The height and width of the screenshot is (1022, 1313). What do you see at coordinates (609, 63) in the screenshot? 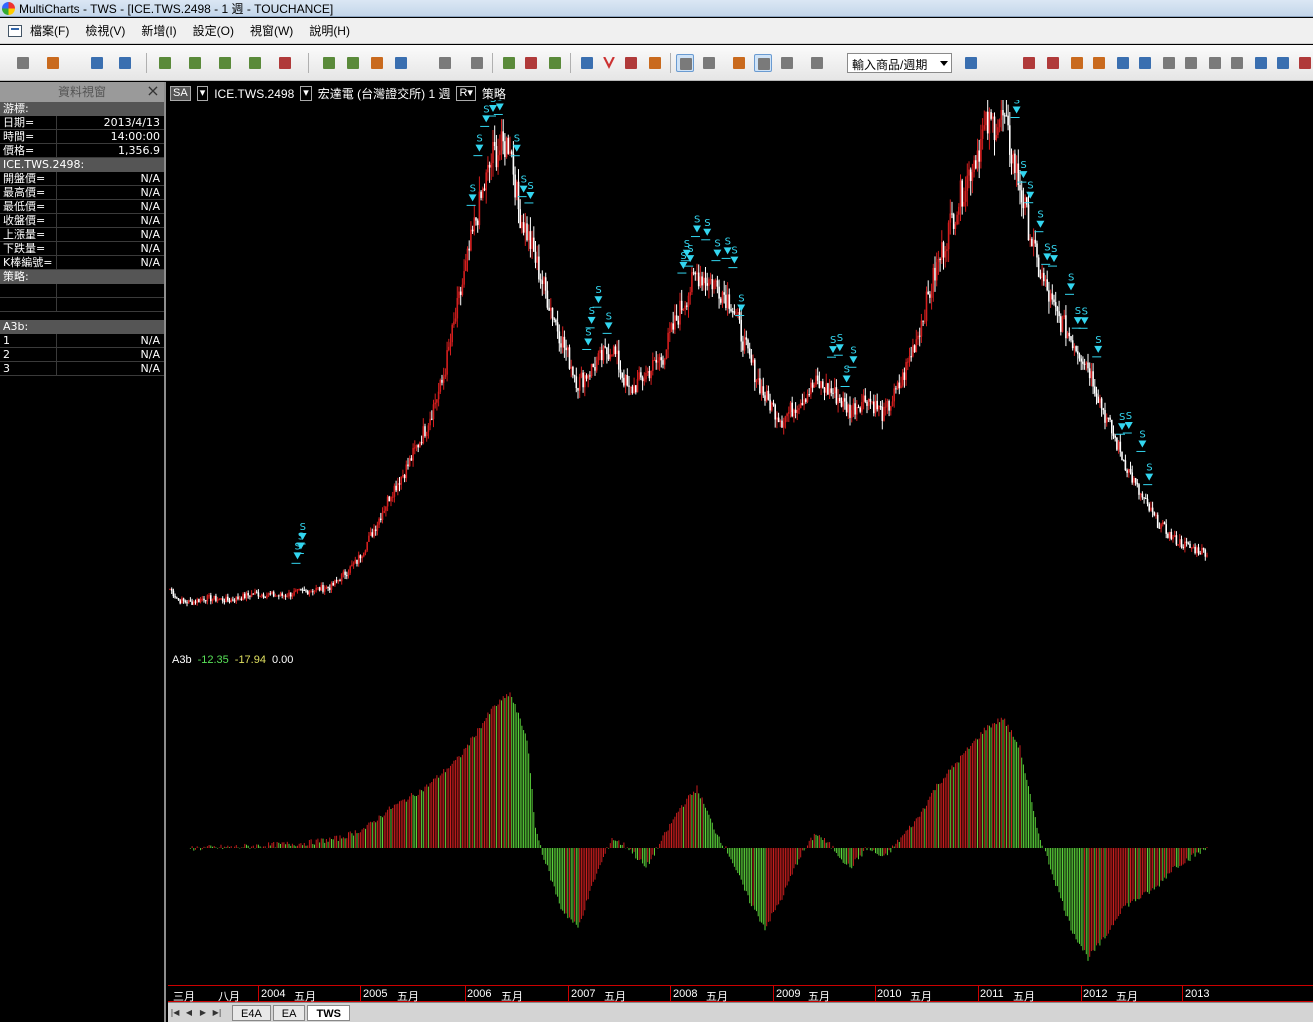
I see `zigzag-tool-icon` at bounding box center [609, 63].